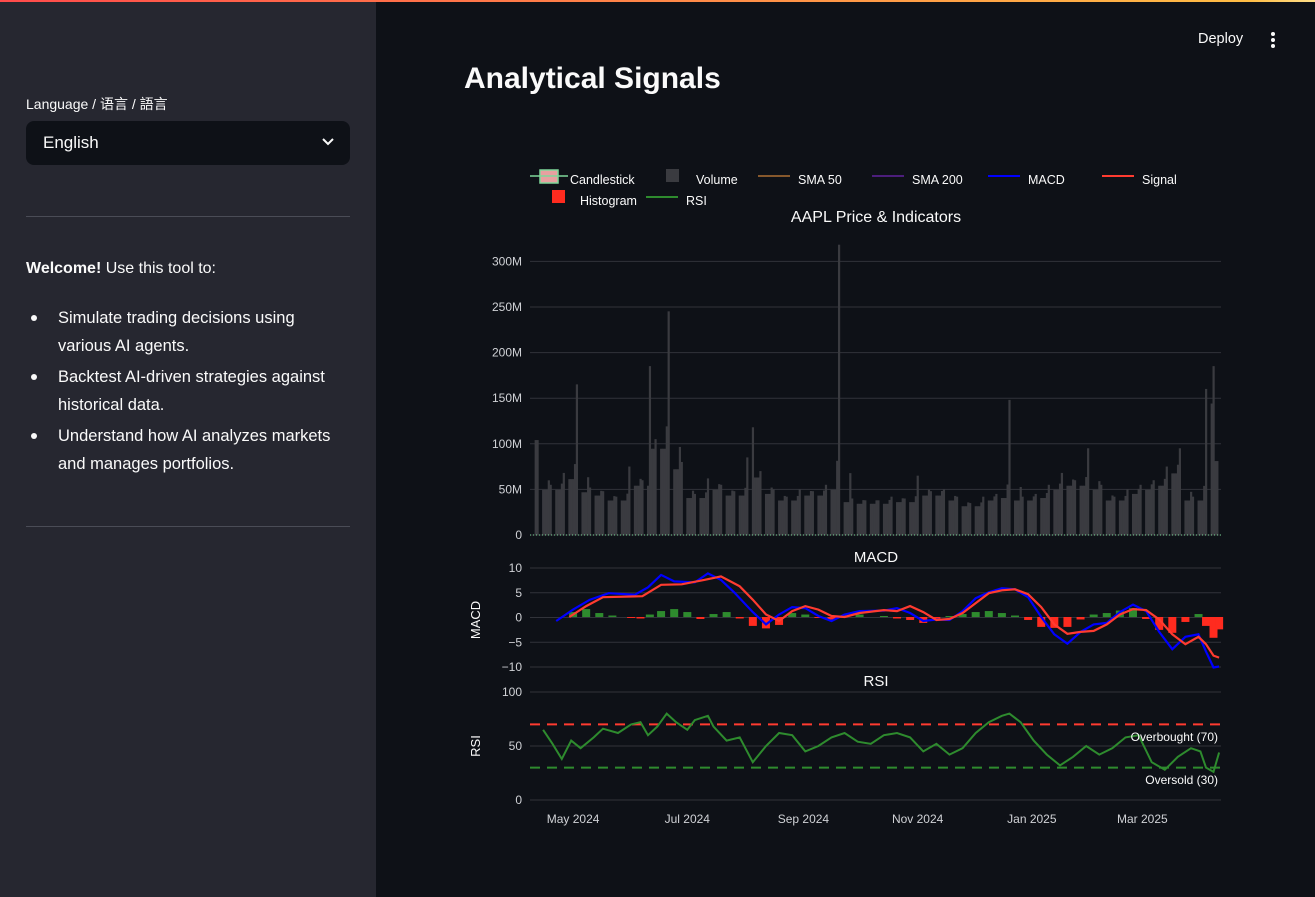  I want to click on volume-tick-label: 200M, so click(507, 353).